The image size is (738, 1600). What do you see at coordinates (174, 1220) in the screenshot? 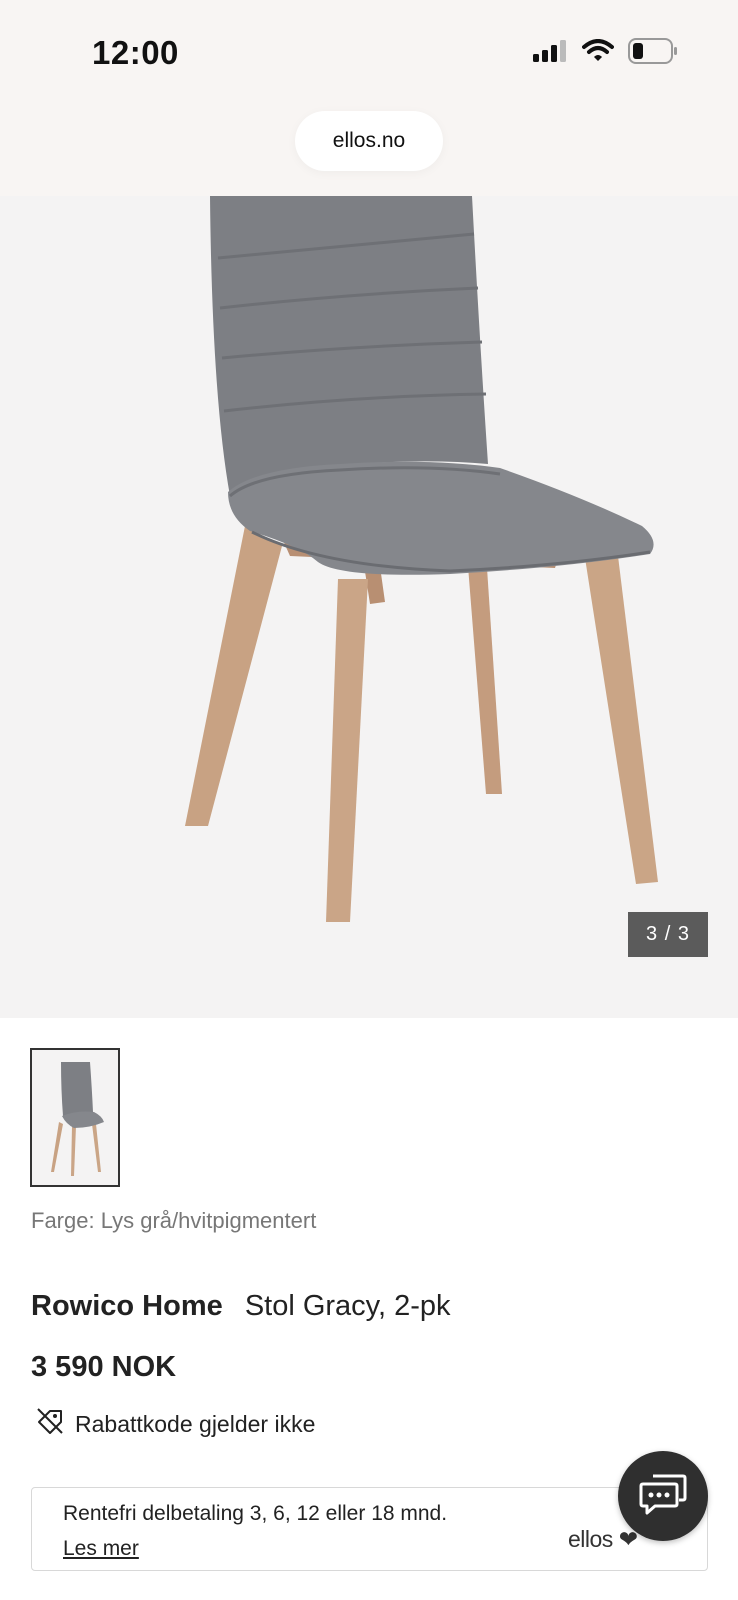
I see `color-label: Farge: Lys grå/hvitpigmentert` at bounding box center [174, 1220].